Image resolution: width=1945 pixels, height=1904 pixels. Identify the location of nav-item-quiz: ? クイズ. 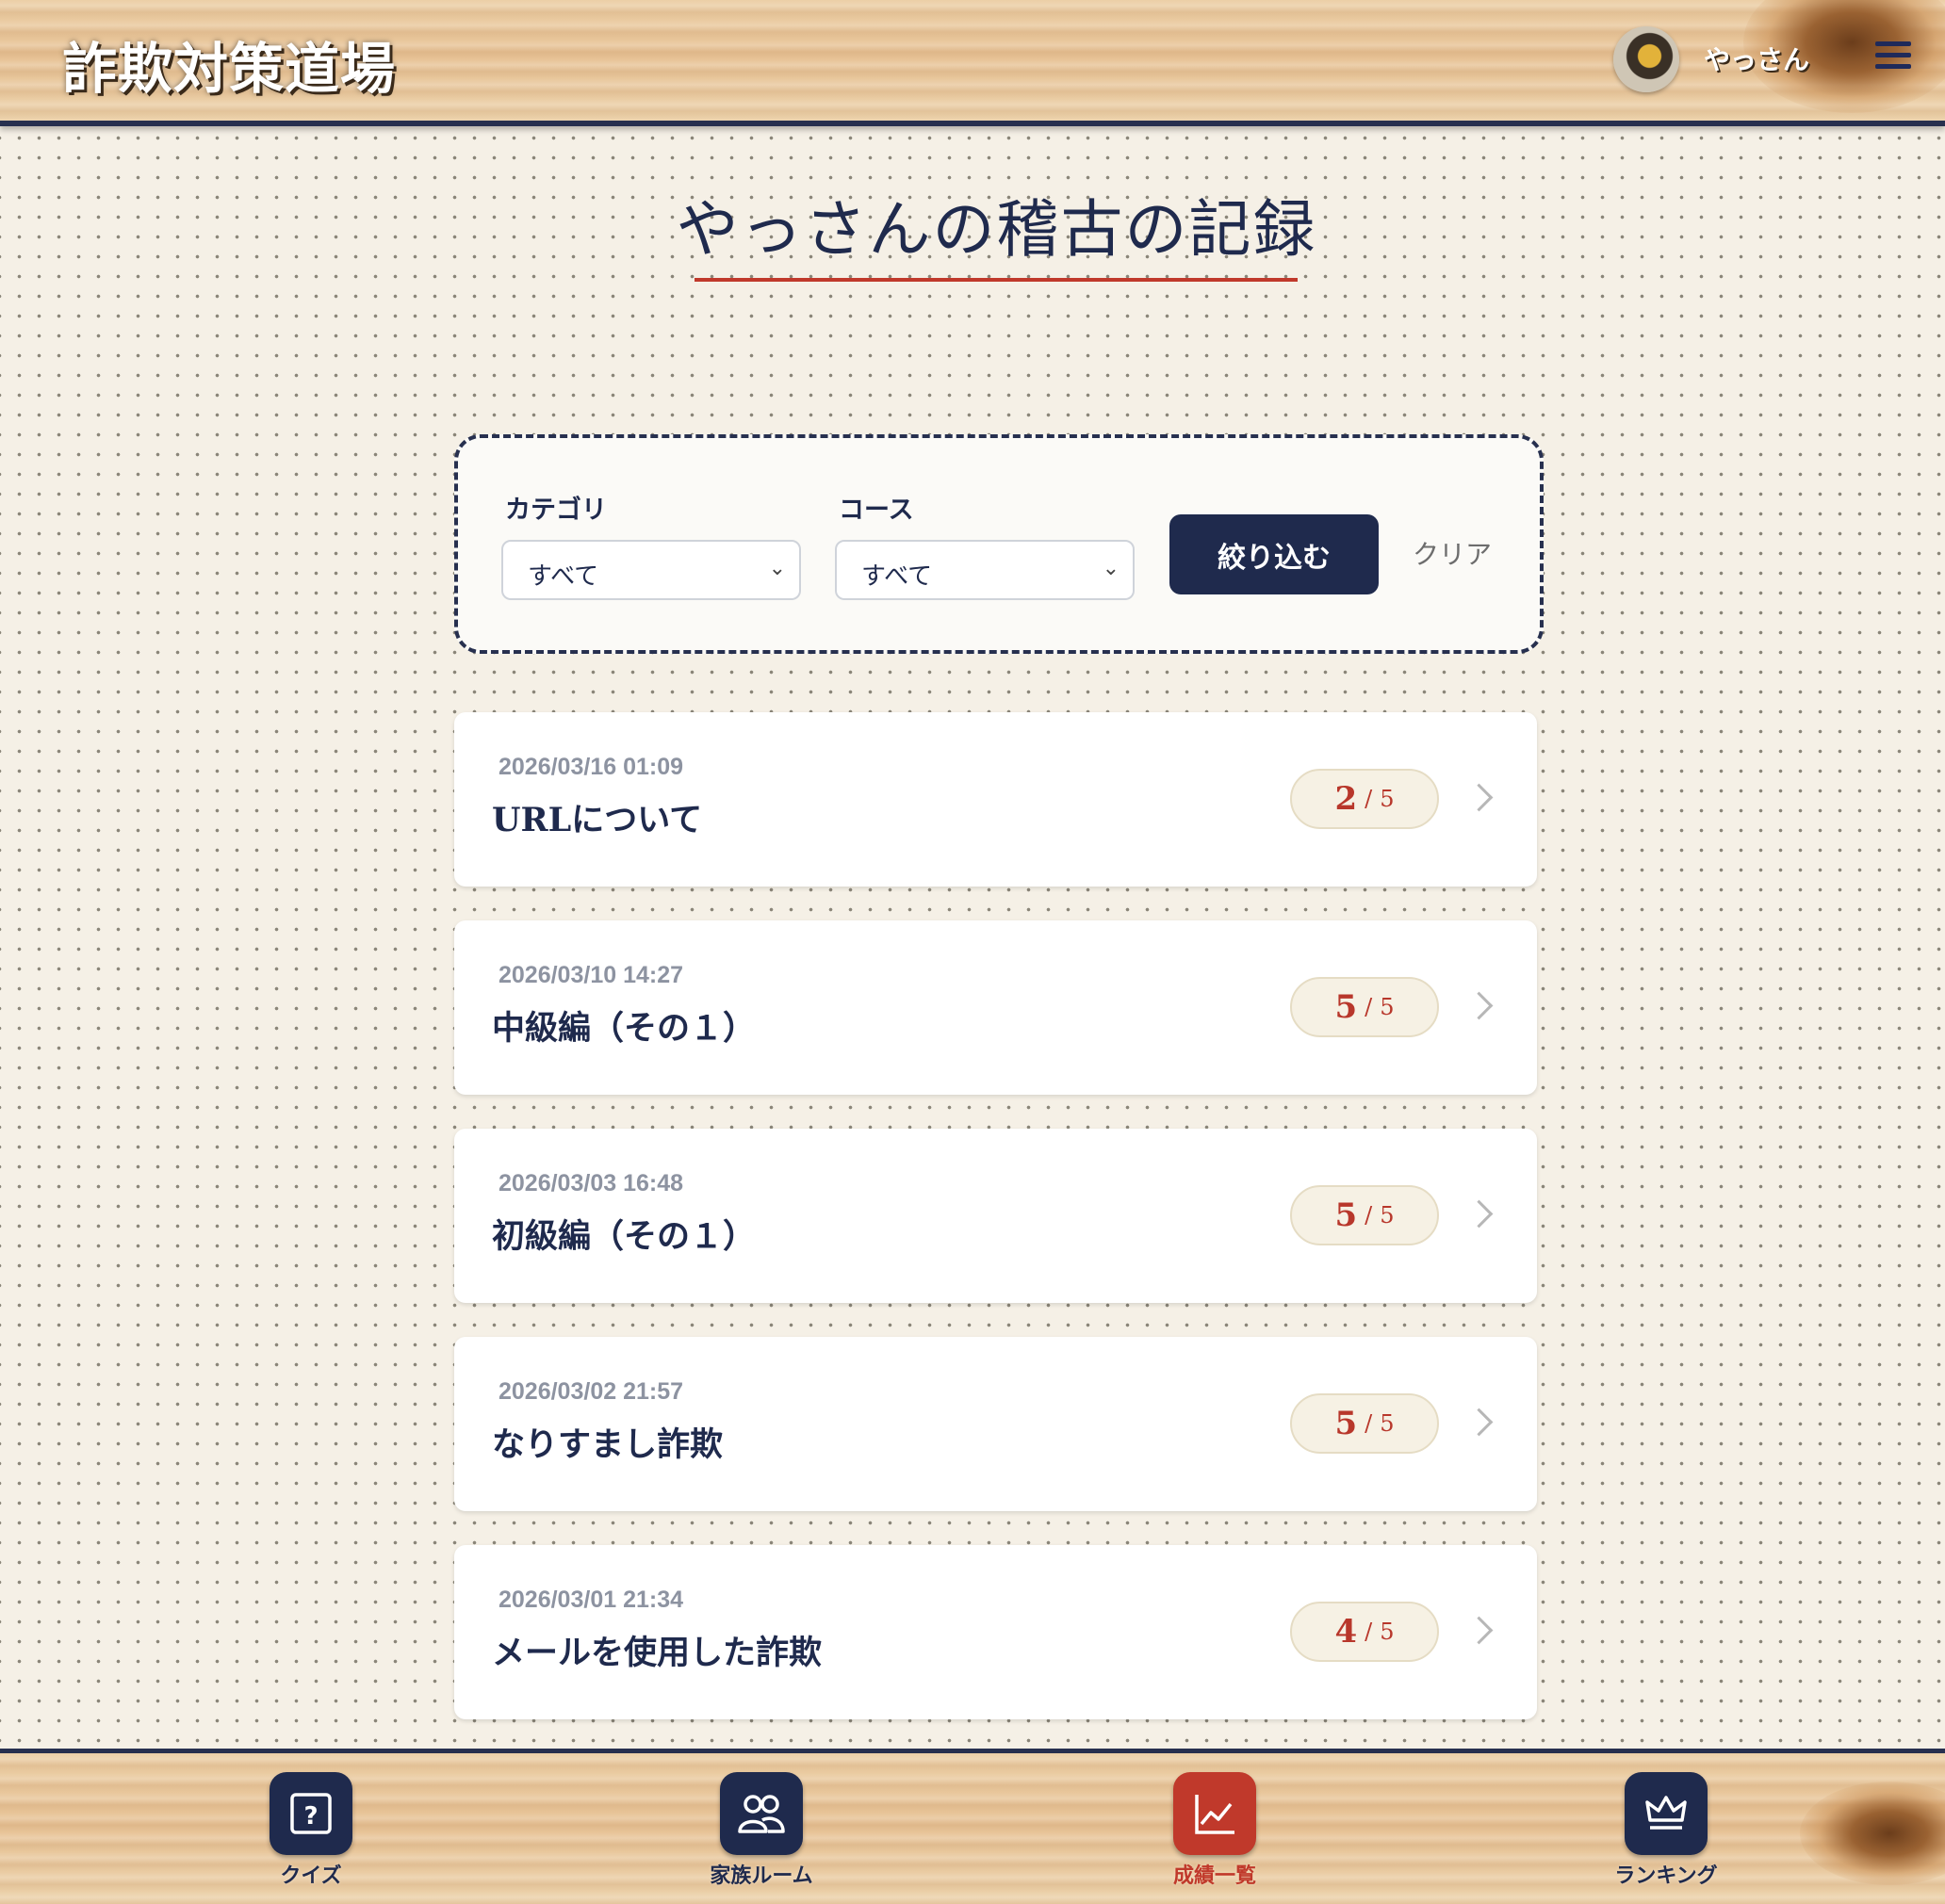
(311, 1830).